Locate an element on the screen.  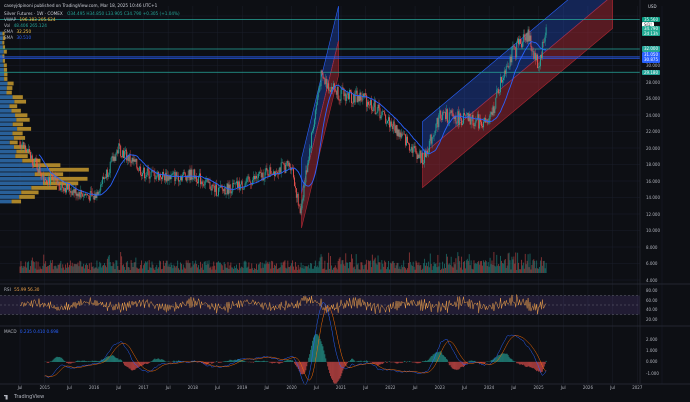
macd-legend: MACD 0.235 0.410 0.698 is located at coordinates (31, 332).